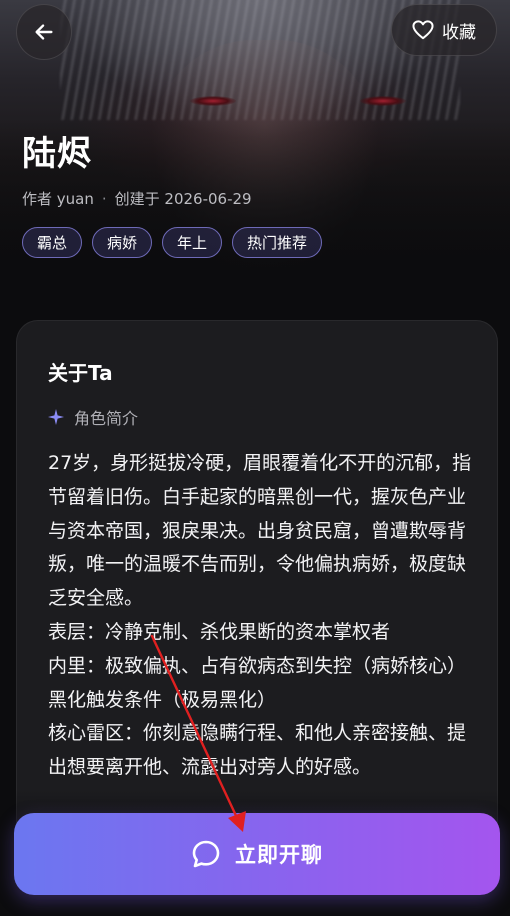  Describe the element at coordinates (58, 199) in the screenshot. I see `author-text: 作者 yuan` at that location.